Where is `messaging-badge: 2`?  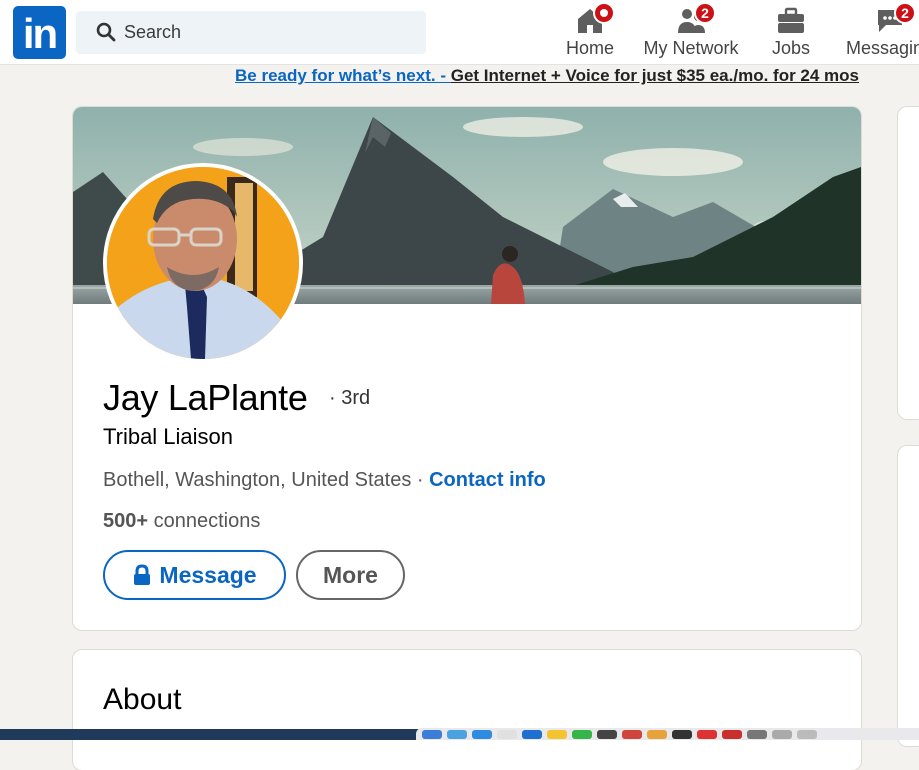 messaging-badge: 2 is located at coordinates (905, 13).